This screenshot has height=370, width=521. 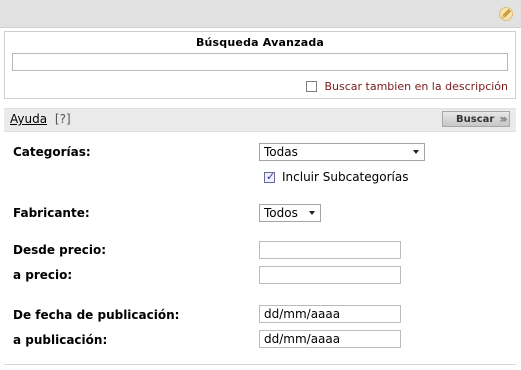 What do you see at coordinates (330, 275) in the screenshot?
I see `price-to-input` at bounding box center [330, 275].